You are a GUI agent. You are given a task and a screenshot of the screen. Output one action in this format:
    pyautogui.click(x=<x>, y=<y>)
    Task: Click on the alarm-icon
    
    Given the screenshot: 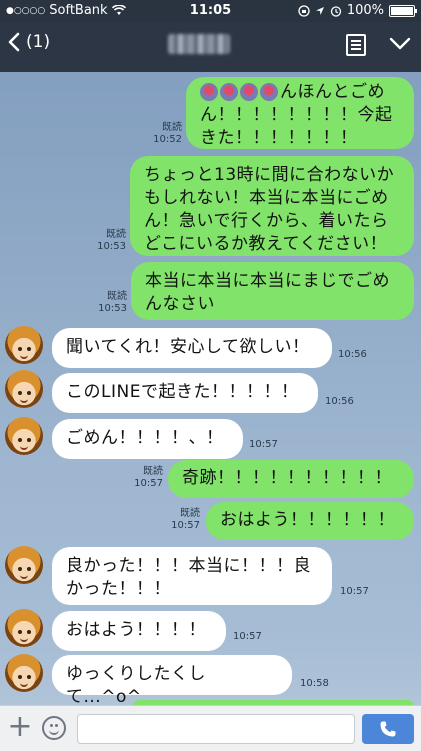 What is the action you would take?
    pyautogui.click(x=335, y=11)
    